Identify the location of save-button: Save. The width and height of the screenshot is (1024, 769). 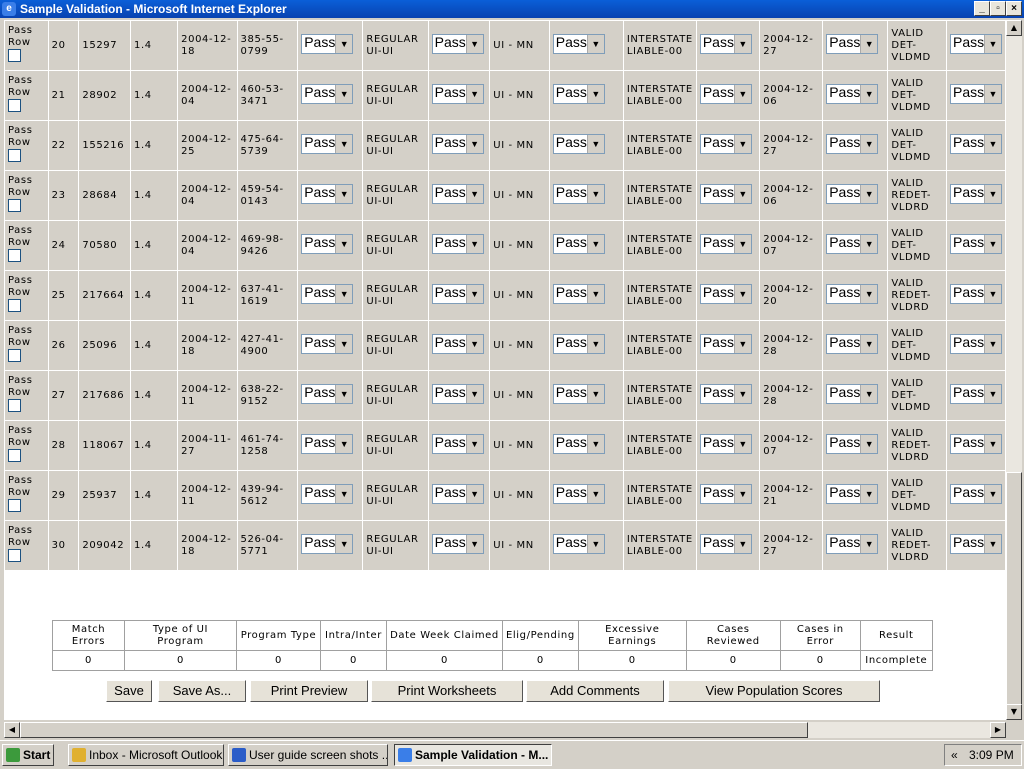
(129, 691).